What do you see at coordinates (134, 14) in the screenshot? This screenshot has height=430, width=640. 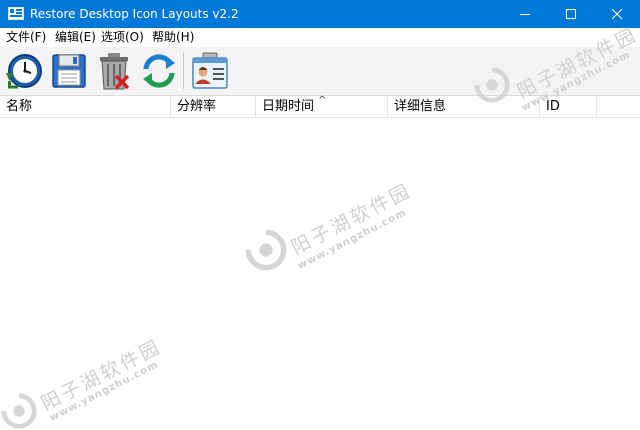 I see `window-title: Restore Desktop Icon Layouts v2.2` at bounding box center [134, 14].